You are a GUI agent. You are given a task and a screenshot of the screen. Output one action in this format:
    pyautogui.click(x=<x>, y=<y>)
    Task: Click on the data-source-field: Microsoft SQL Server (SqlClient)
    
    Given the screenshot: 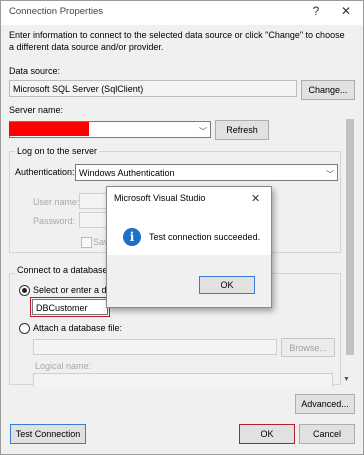 What is the action you would take?
    pyautogui.click(x=153, y=88)
    